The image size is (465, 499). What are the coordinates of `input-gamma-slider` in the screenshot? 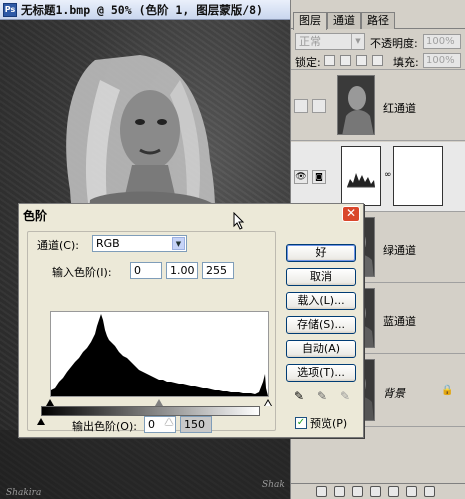 It's located at (159, 402).